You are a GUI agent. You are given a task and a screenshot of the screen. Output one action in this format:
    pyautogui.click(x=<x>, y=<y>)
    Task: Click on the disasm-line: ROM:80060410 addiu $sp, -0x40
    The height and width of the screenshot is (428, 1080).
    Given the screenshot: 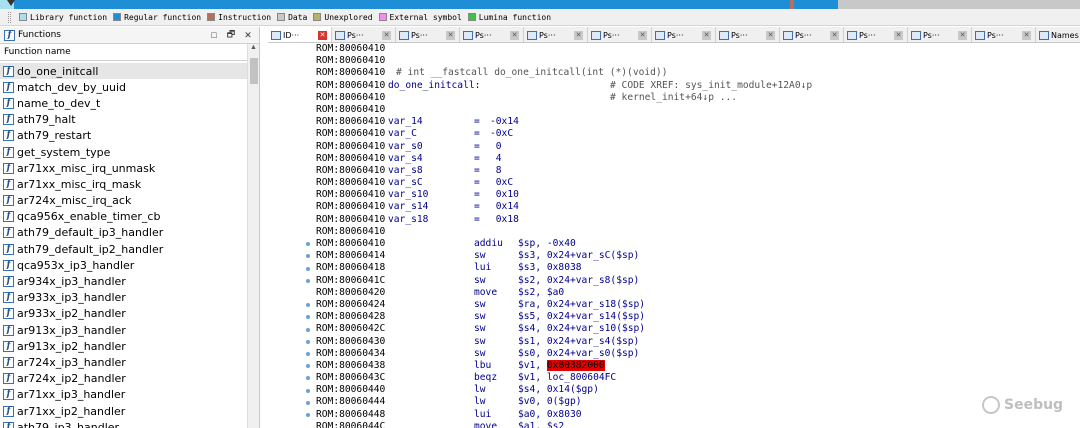 What is the action you would take?
    pyautogui.click(x=696, y=244)
    